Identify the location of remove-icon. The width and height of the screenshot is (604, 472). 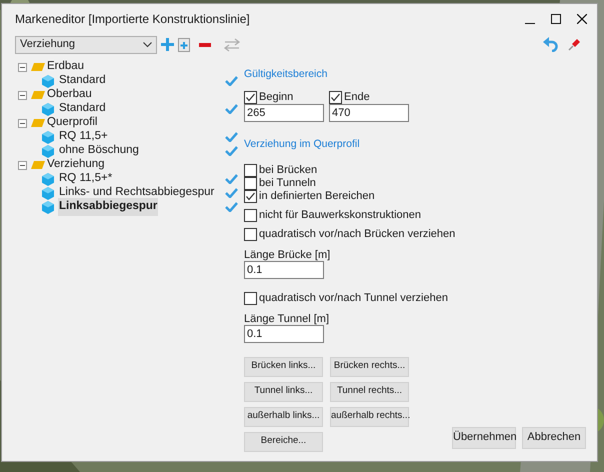
(205, 44).